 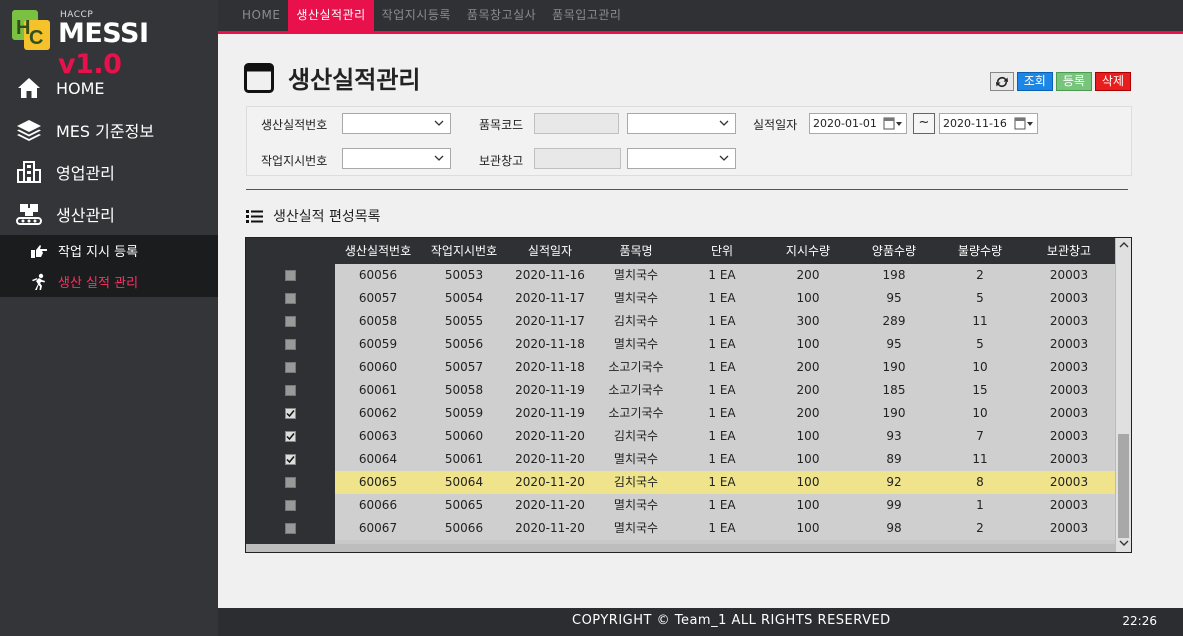 I want to click on table-row: 60067 50066 2020-11-20 멸치국수 1 EA 100 98 2 20003, so click(x=725, y=528).